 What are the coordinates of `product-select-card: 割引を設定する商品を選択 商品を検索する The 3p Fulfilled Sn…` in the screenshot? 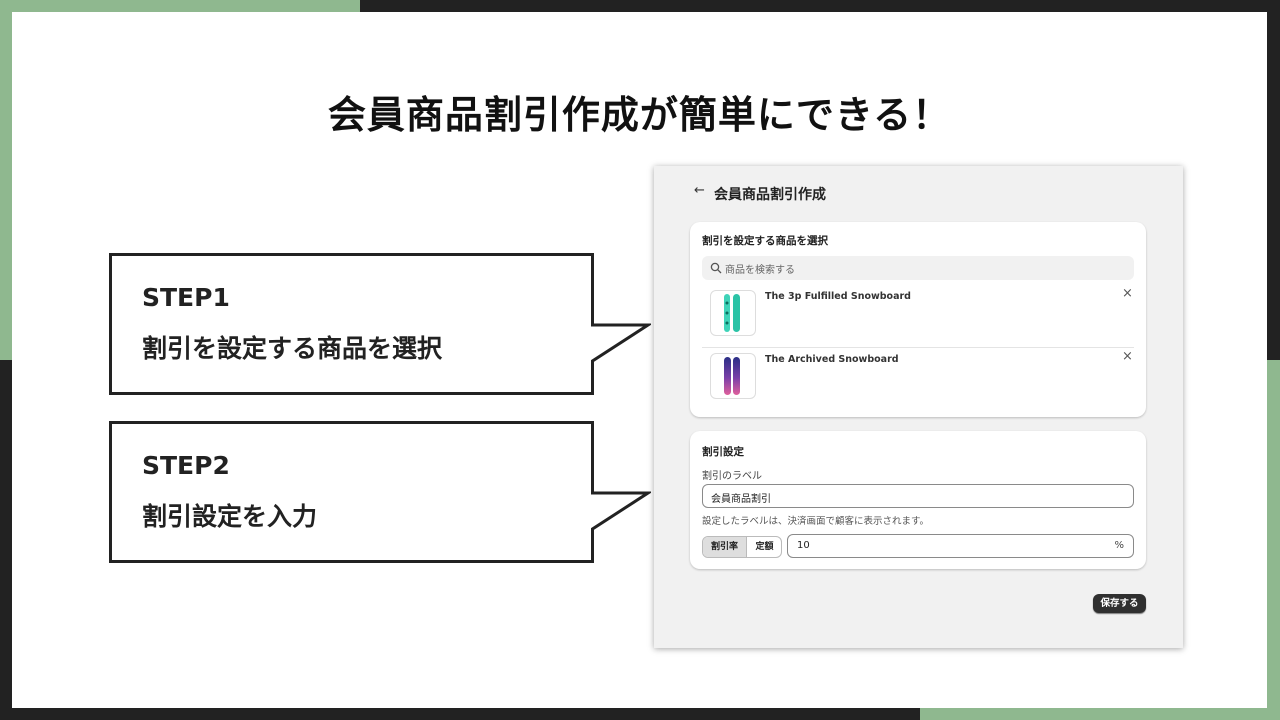 It's located at (918, 319).